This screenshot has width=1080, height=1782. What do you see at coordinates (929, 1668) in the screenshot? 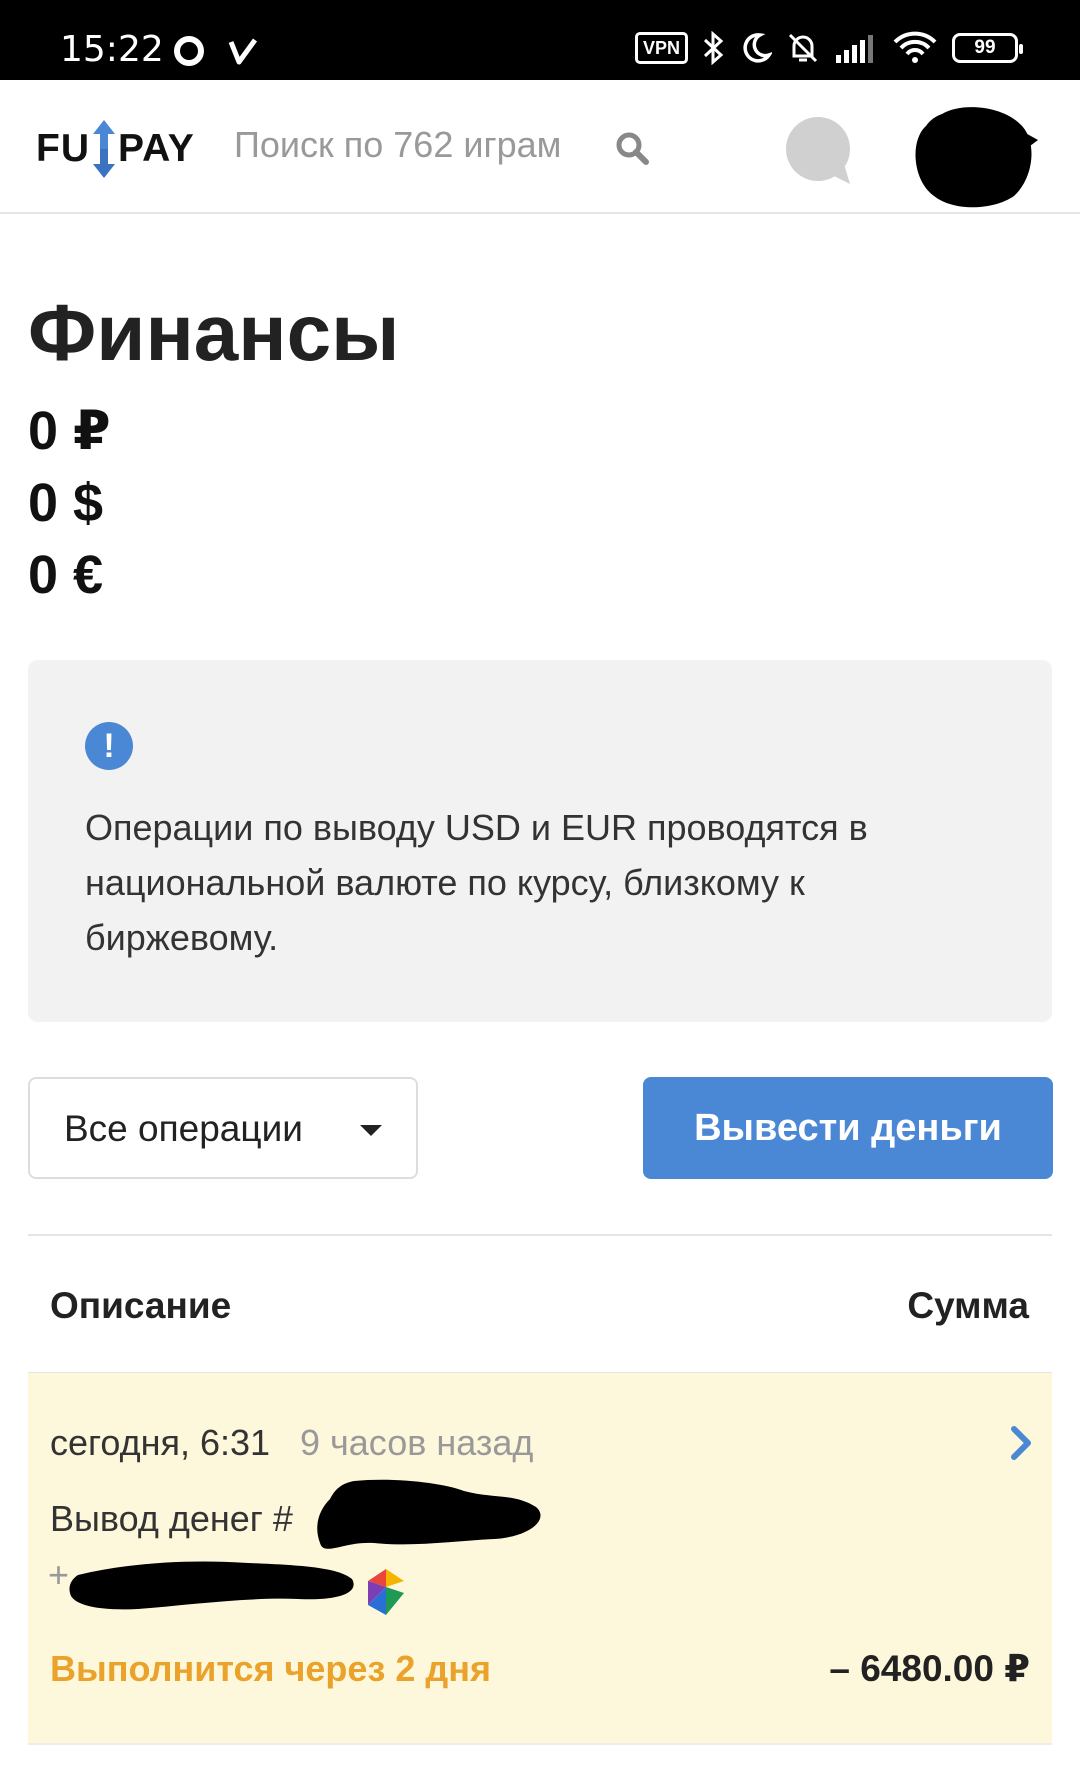
I see `operation-amount: – 6480.00 ₽` at bounding box center [929, 1668].